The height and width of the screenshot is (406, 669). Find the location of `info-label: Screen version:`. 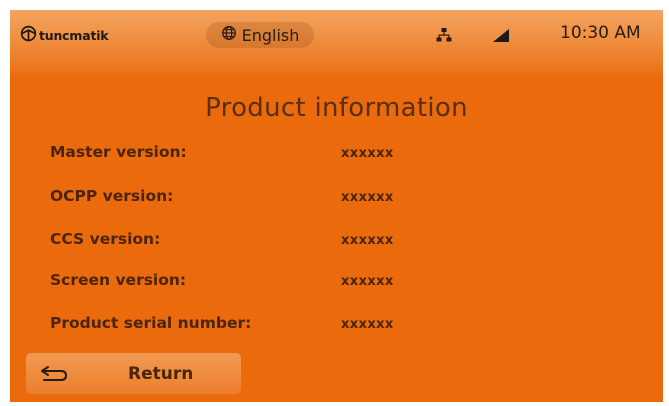

info-label: Screen version: is located at coordinates (118, 280).